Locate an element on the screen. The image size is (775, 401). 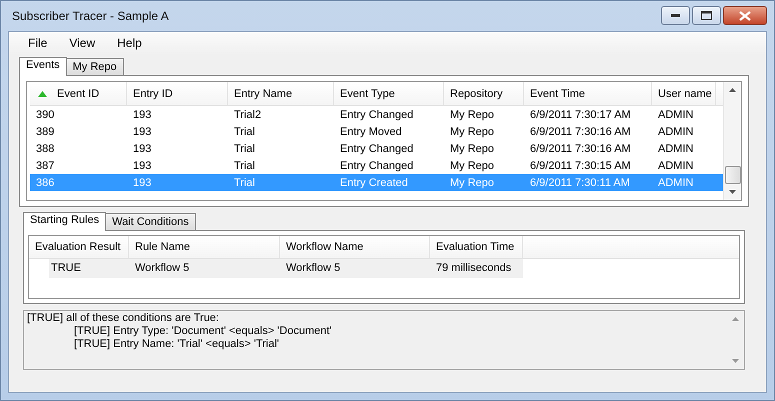
column-header: Rule Name is located at coordinates (204, 247).